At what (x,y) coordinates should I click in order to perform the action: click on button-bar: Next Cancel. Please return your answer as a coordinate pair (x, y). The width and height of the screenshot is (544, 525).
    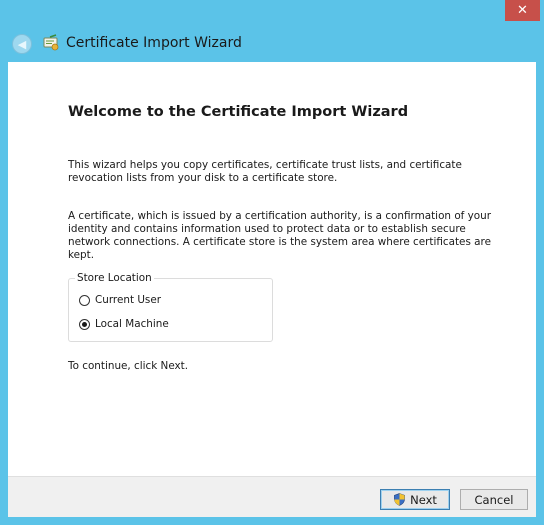
    Looking at the image, I should click on (272, 496).